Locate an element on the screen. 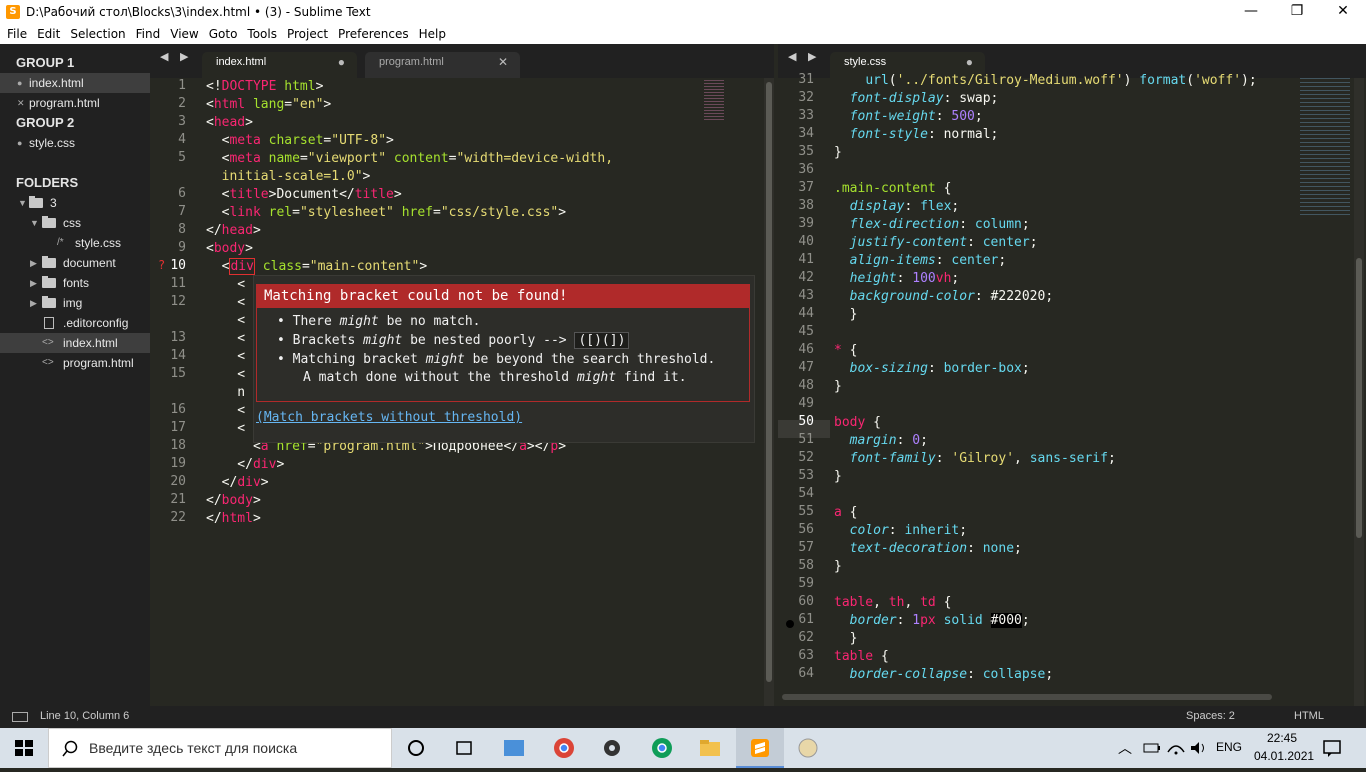 The height and width of the screenshot is (772, 1366). tab-index-html: index.html ● is located at coordinates (279, 65).